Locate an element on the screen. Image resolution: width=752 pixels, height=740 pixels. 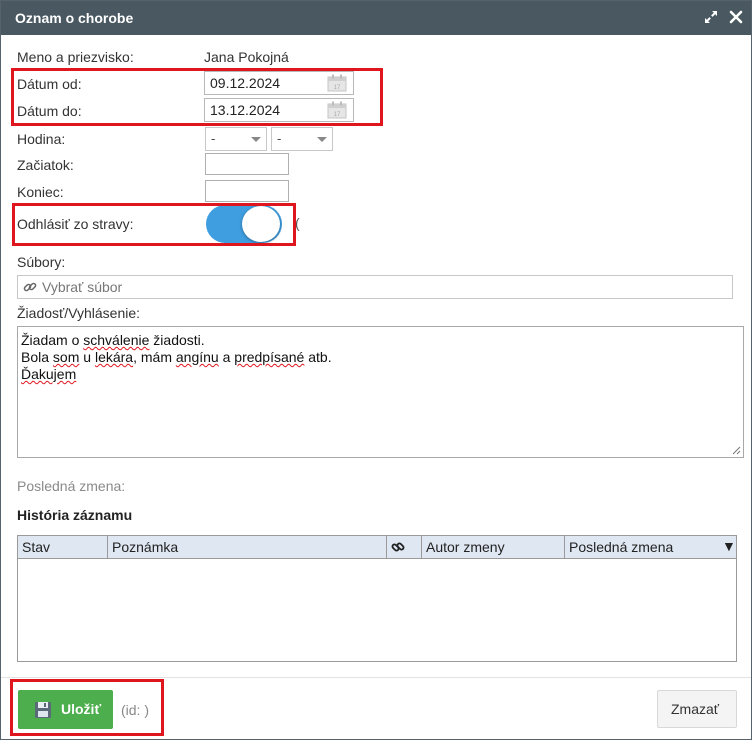
hour-to-select: - is located at coordinates (302, 139).